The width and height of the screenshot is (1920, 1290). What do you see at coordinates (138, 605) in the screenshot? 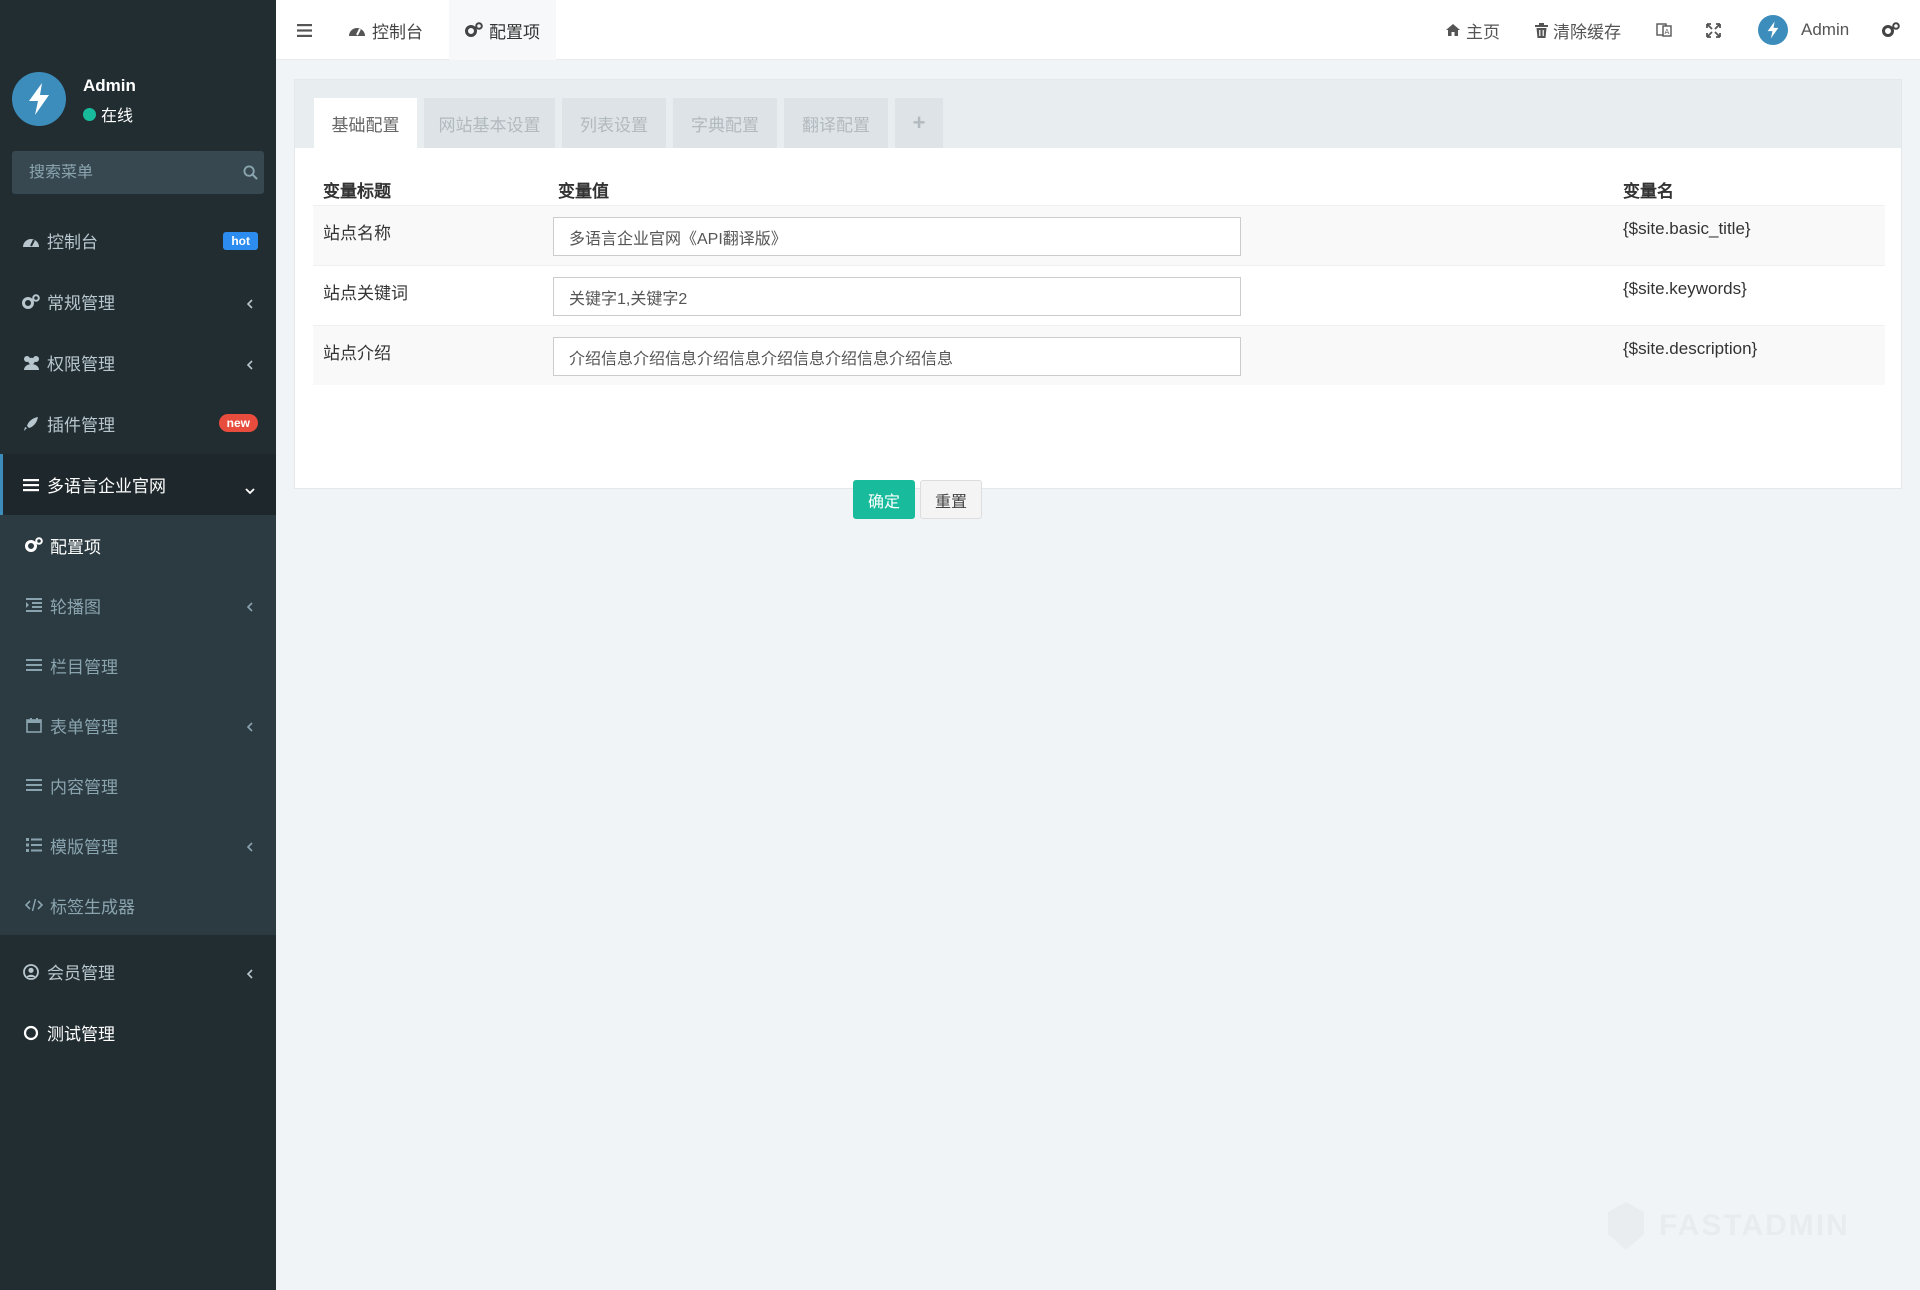
I see `sidebar-item-carousel: 轮播图` at bounding box center [138, 605].